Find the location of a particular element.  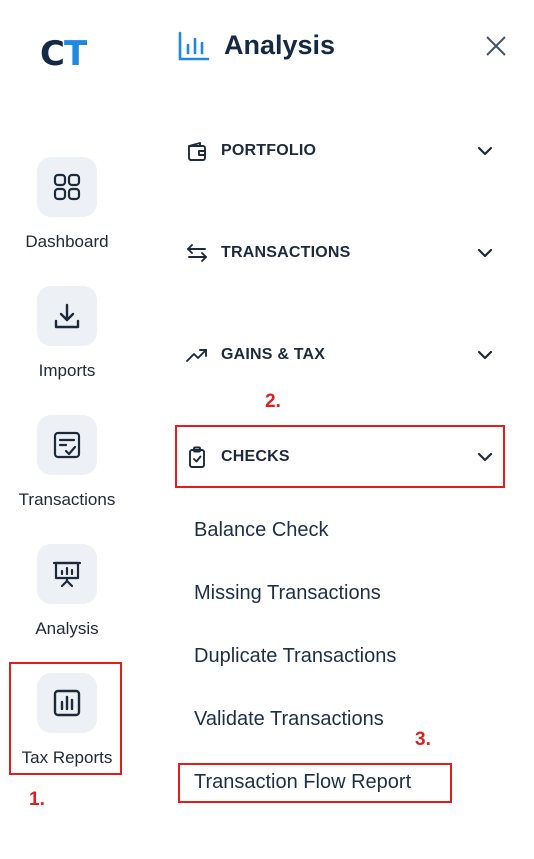

section-portfolio: PORTFOLIO is located at coordinates (341, 151).